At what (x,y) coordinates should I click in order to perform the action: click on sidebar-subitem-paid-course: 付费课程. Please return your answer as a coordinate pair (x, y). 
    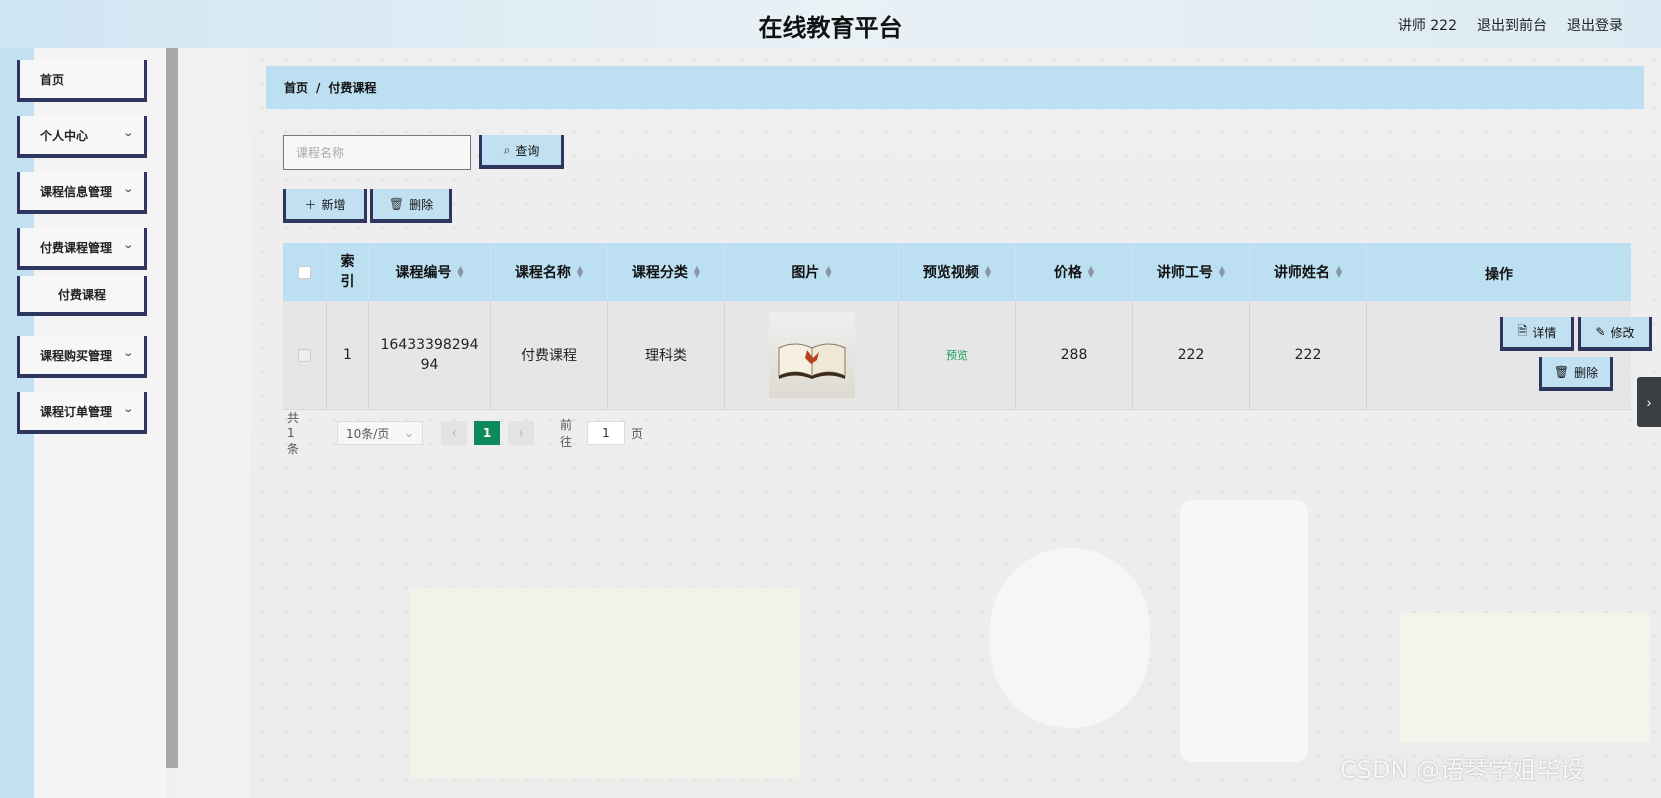
    Looking at the image, I should click on (82, 296).